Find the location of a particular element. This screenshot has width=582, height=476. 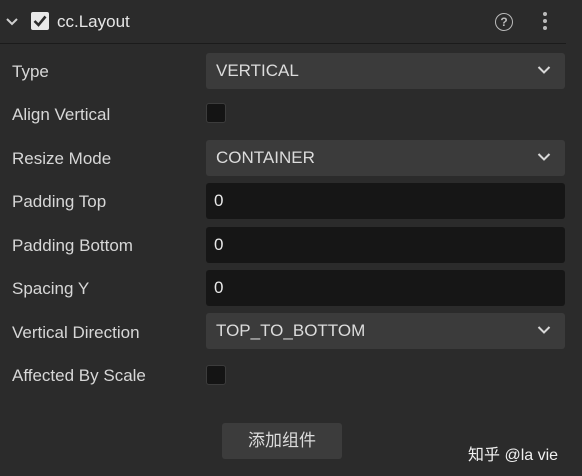

vertical-direction-select-value: TOP_TO_BOTTOM is located at coordinates (291, 330).